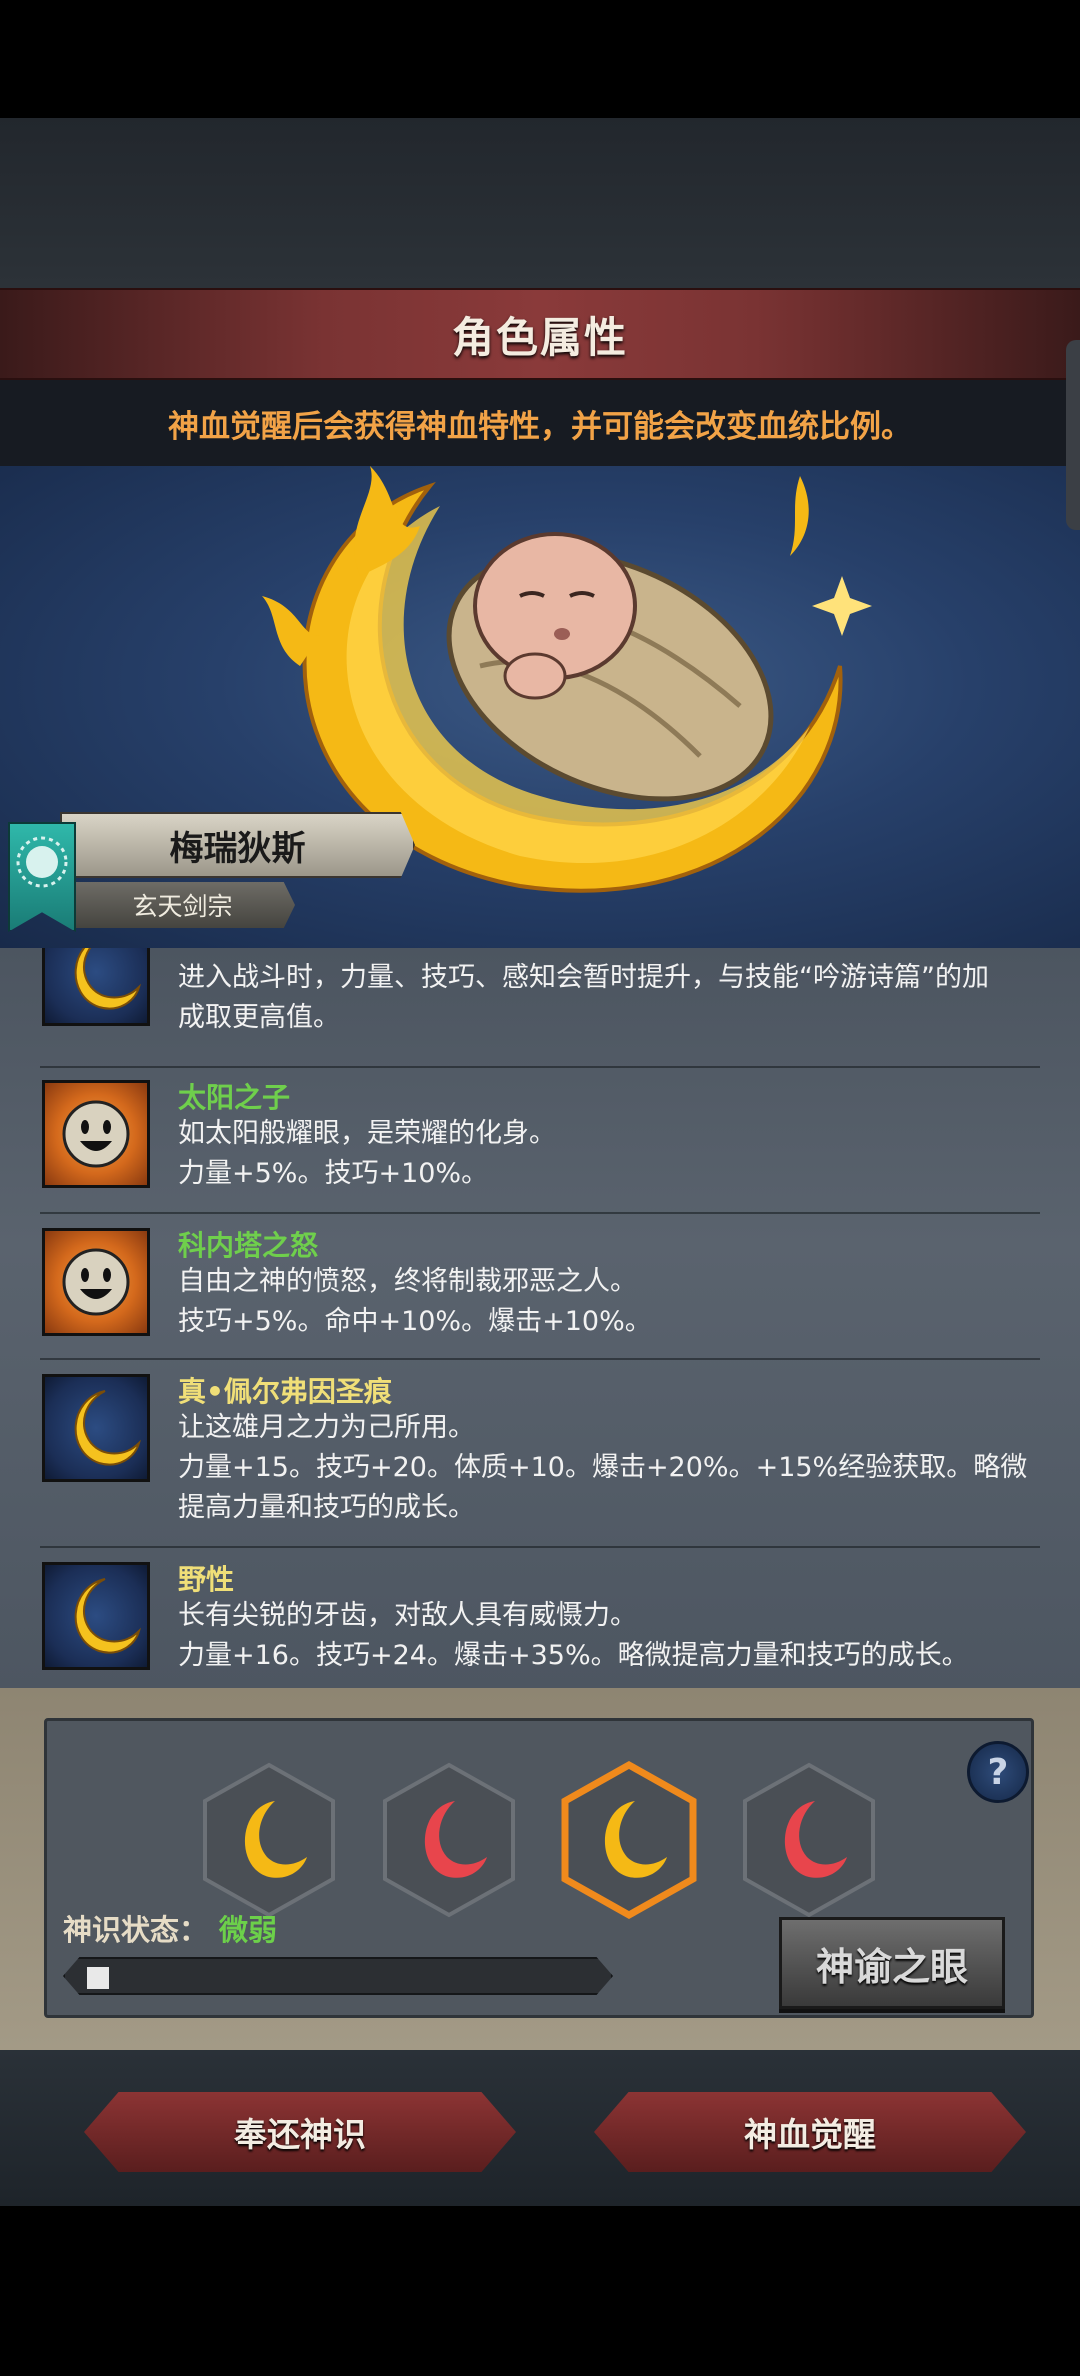  Describe the element at coordinates (540, 2128) in the screenshot. I see `bottom-actions: 奉还神识 神血觉醒` at that location.